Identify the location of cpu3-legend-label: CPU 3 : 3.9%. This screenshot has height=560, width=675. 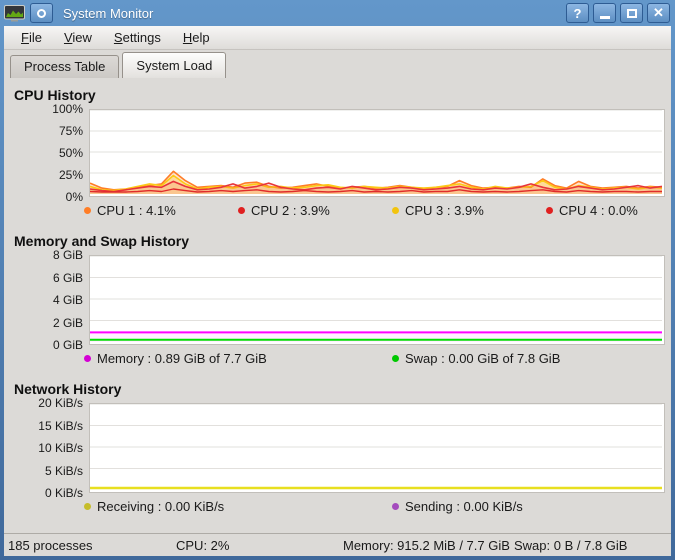
(444, 210).